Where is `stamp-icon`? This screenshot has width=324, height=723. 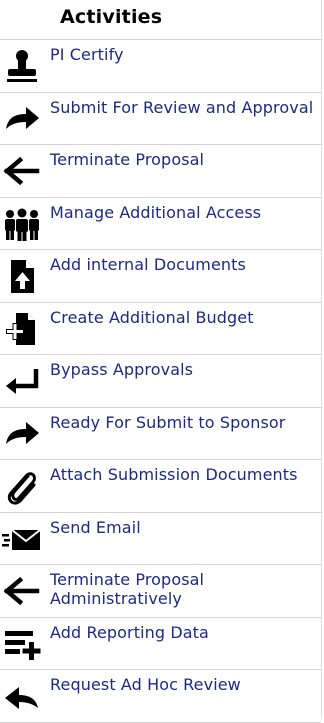
stamp-icon is located at coordinates (22, 66).